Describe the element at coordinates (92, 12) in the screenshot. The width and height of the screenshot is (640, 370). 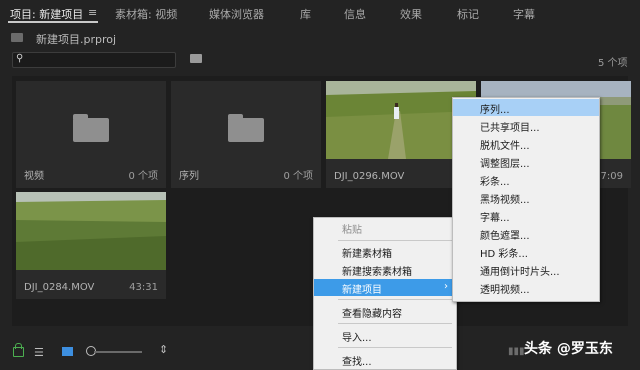
I see `panel-menu-icon: ≡` at that location.